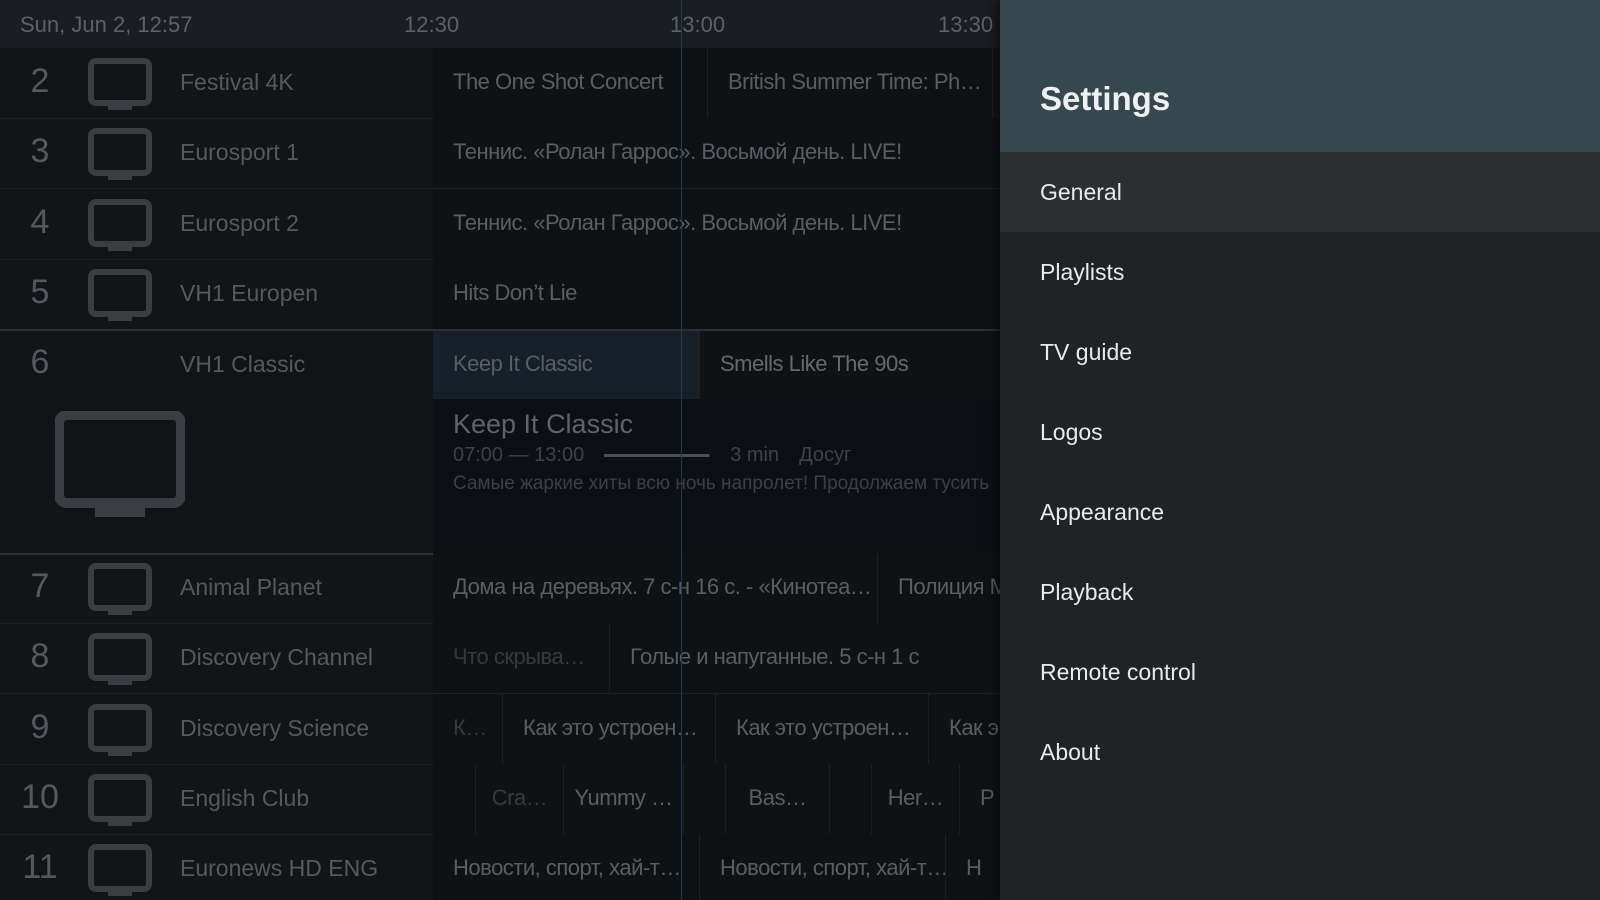 This screenshot has height=900, width=1600. Describe the element at coordinates (40, 81) in the screenshot. I see `channel-number: 2` at that location.